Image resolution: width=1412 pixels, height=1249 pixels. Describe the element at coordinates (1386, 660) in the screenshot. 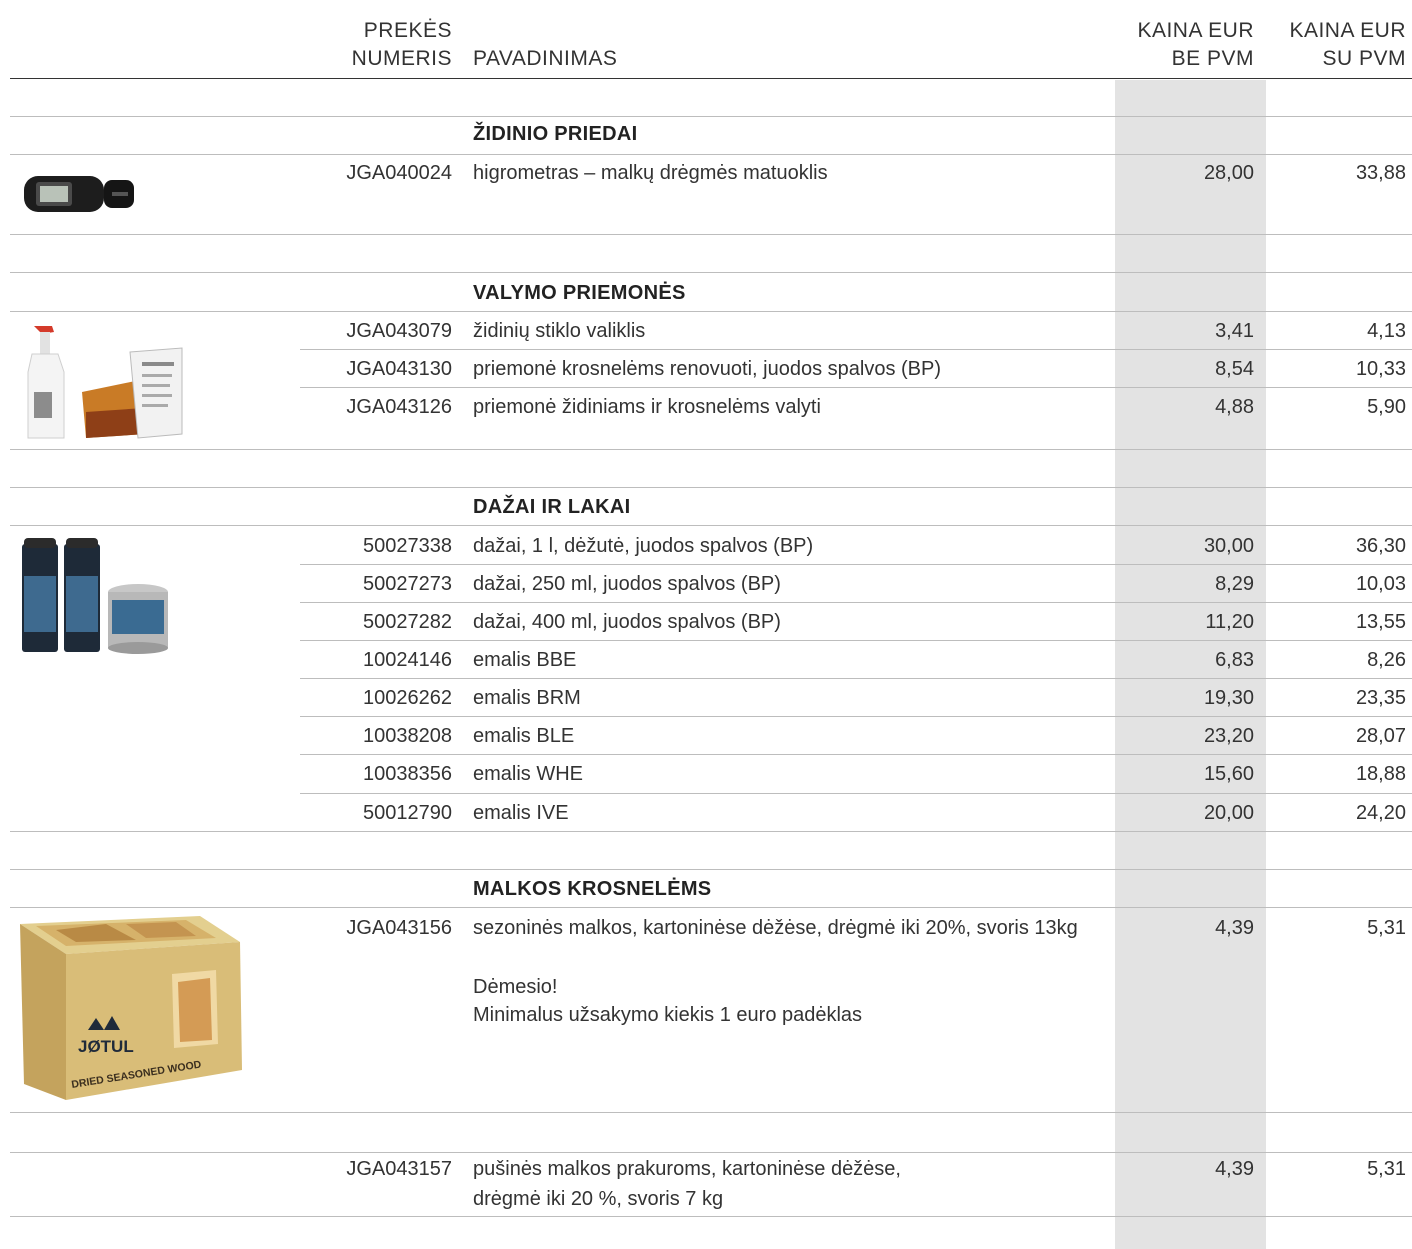

I see `price-vat: 8,26` at that location.